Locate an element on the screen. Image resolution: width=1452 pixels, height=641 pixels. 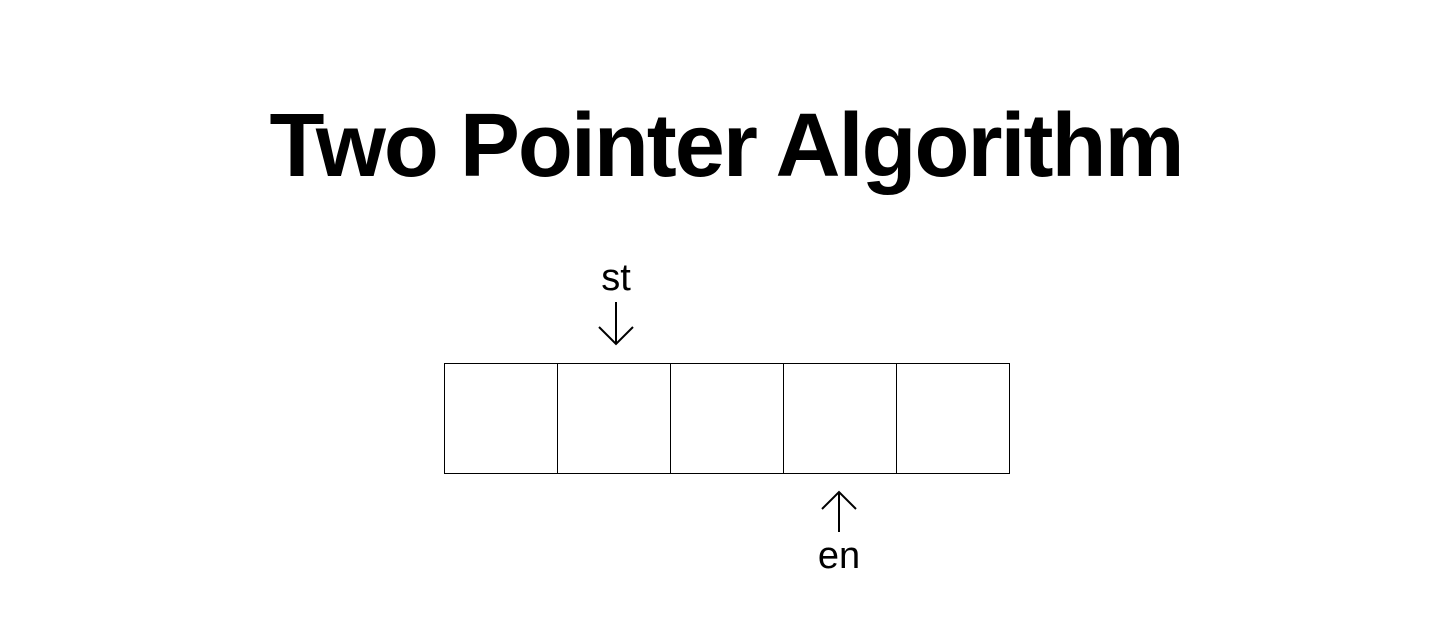
arrow-up-icon is located at coordinates (839, 511).